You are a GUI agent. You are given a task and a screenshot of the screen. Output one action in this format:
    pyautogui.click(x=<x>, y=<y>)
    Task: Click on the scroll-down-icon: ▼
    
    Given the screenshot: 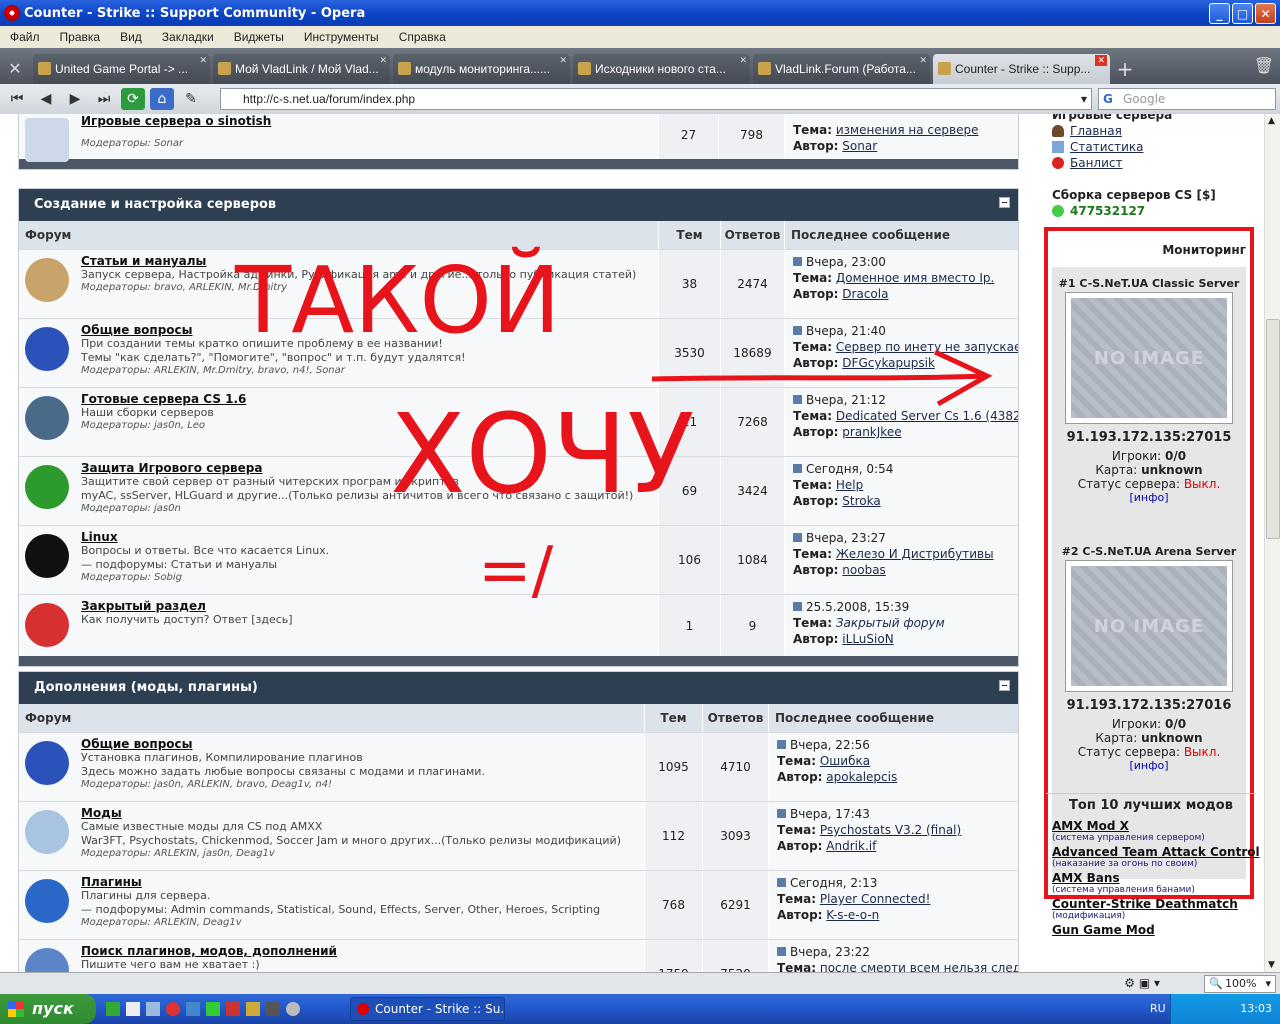 What is the action you would take?
    pyautogui.click(x=1271, y=965)
    